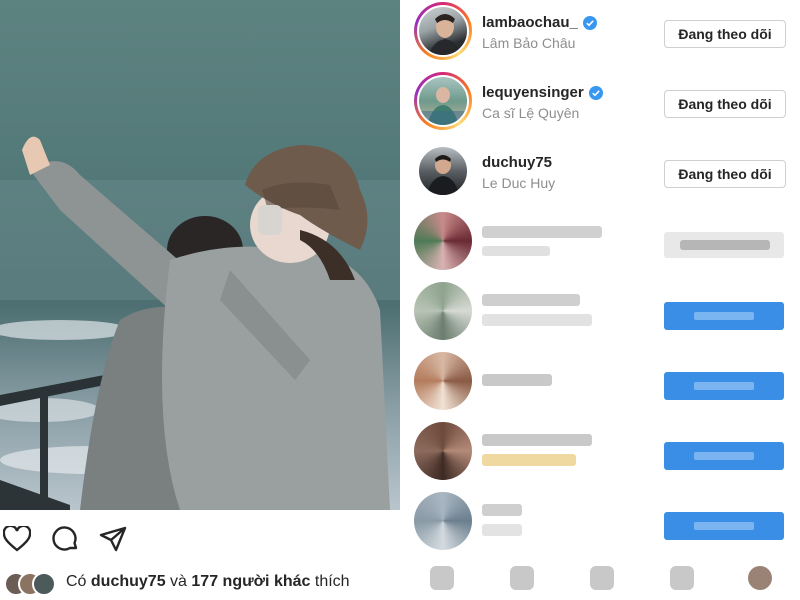 This screenshot has width=800, height=600. I want to click on profile-icon, so click(760, 578).